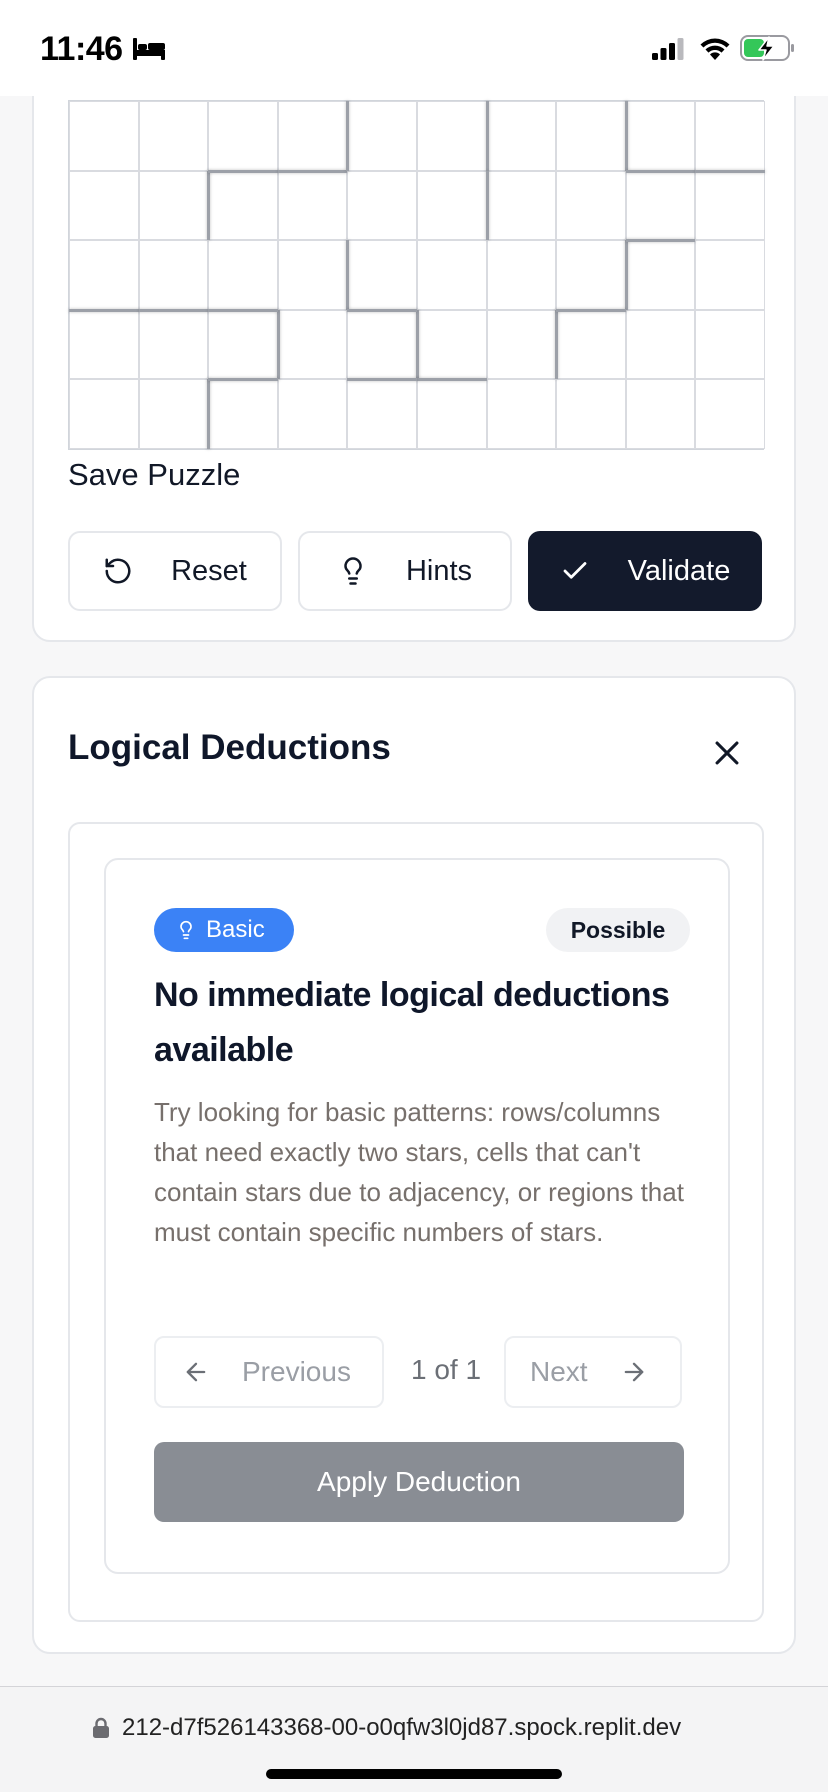  I want to click on hints-button: Hints, so click(405, 571).